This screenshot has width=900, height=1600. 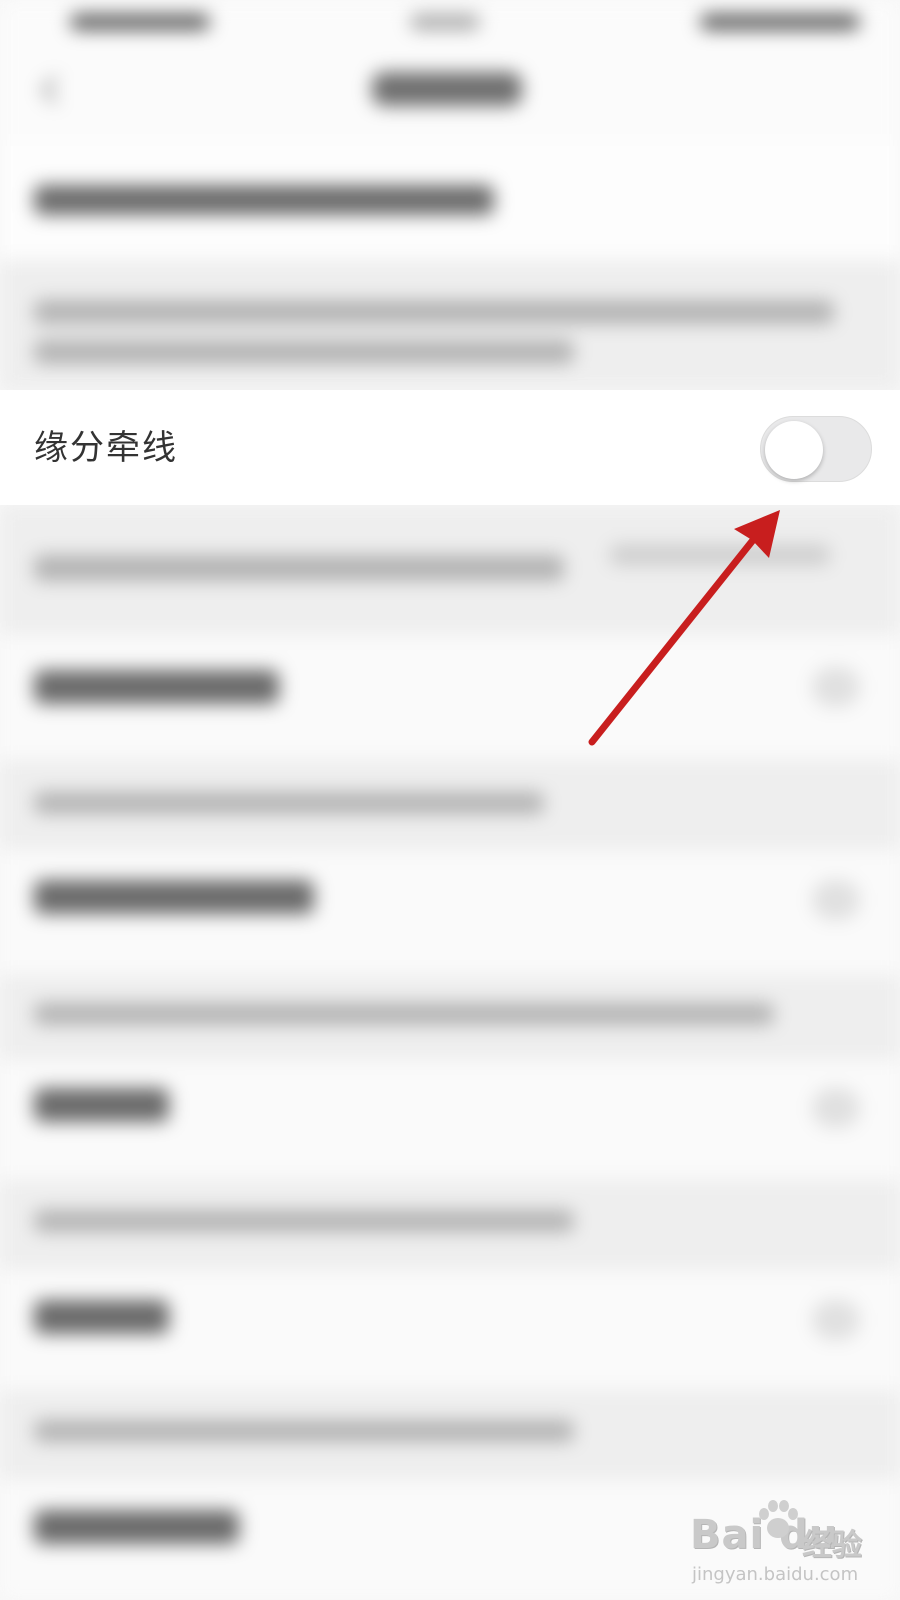 I want to click on toggle-knob, so click(x=794, y=450).